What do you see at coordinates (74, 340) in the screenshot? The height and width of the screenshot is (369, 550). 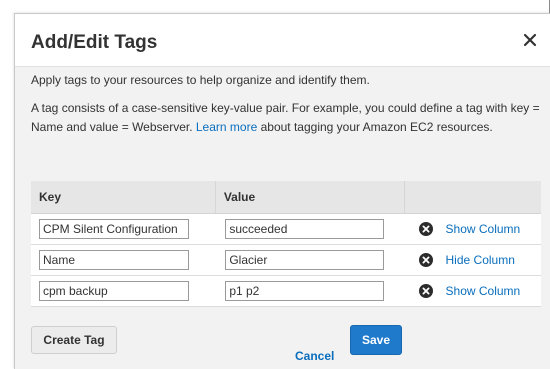 I see `create-tag-button: Create Tag` at bounding box center [74, 340].